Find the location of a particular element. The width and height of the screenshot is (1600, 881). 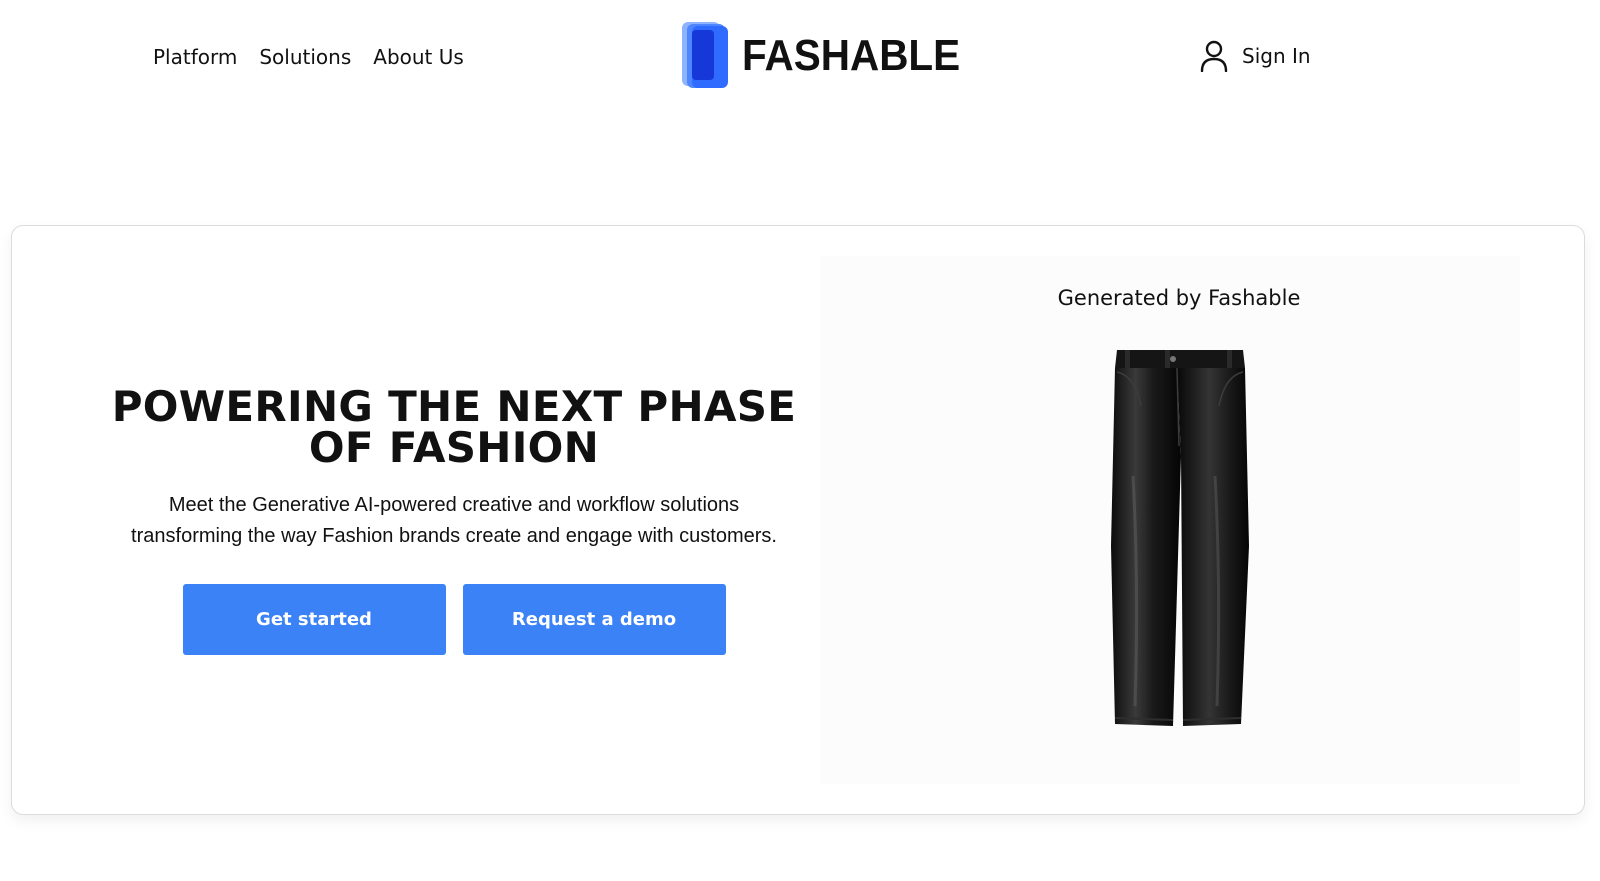

hero-title-line-2: OF FASHION is located at coordinates (454, 447).